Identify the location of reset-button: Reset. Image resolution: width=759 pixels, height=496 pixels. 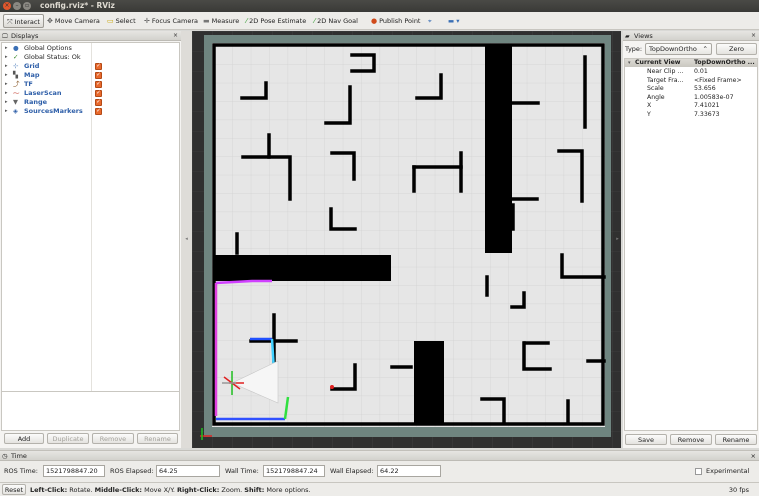
(14, 489).